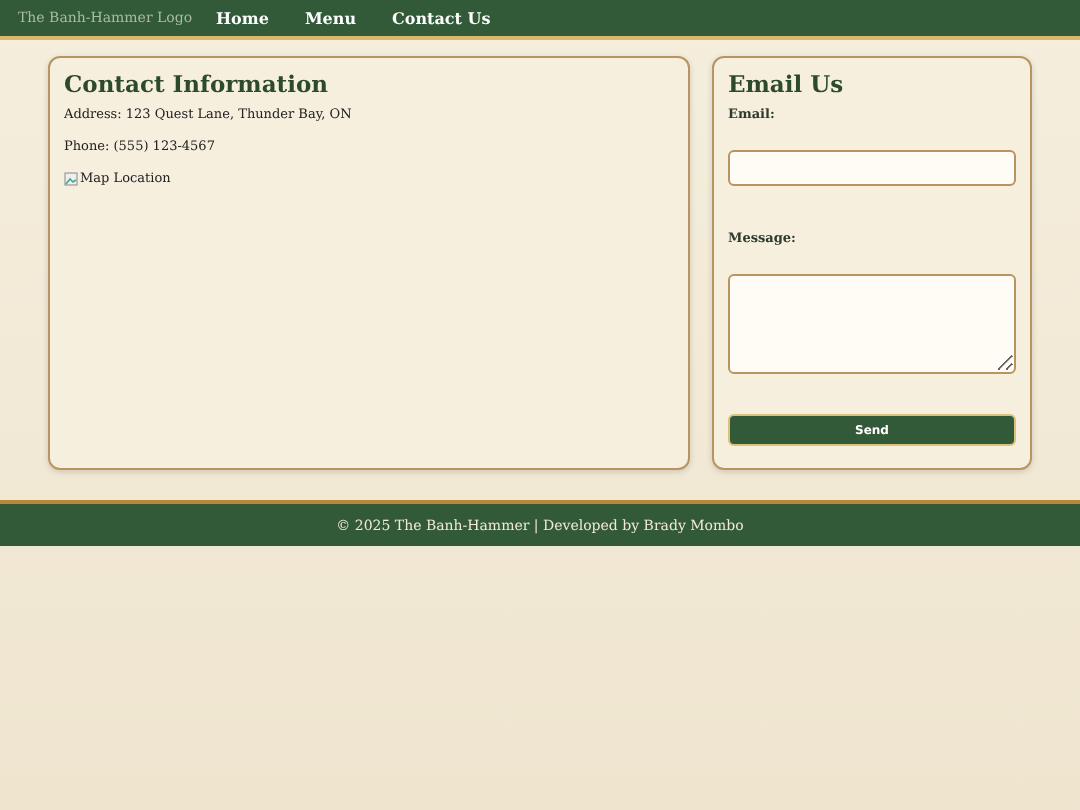 This screenshot has height=810, width=1080. What do you see at coordinates (330, 18) in the screenshot?
I see `nav-link: Menu` at bounding box center [330, 18].